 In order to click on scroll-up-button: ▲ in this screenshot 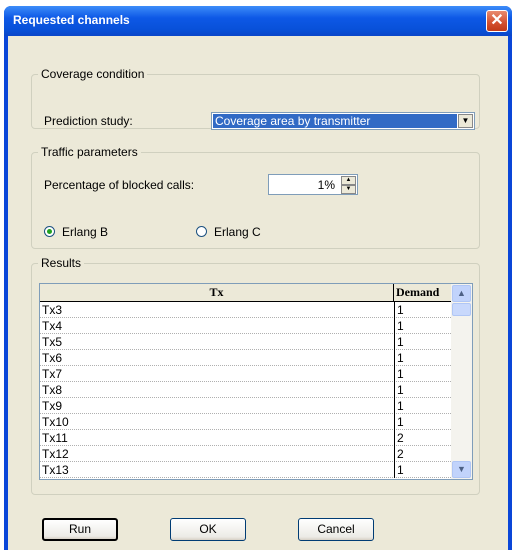, I will do `click(461, 293)`.